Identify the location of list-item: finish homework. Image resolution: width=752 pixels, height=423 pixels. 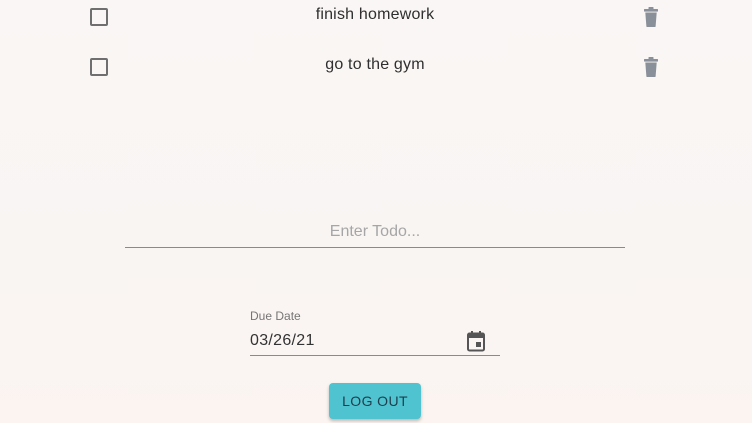
(376, 17).